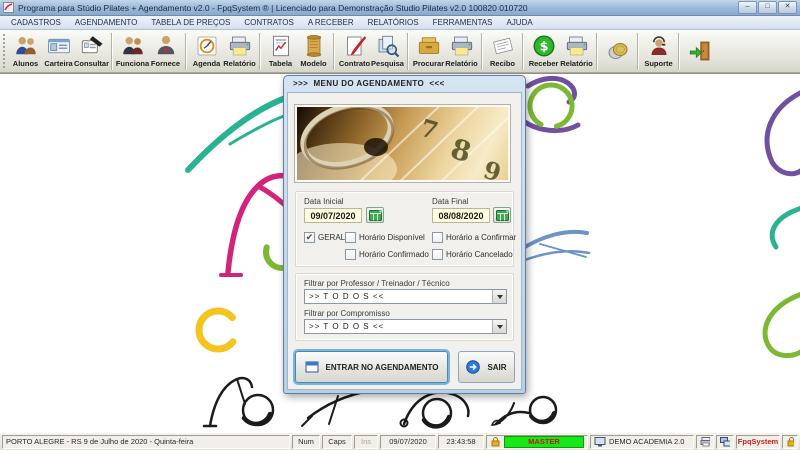 The image size is (800, 450). Describe the element at coordinates (36, 23) in the screenshot. I see `menu-item-cadastros: CADASTROS` at that location.